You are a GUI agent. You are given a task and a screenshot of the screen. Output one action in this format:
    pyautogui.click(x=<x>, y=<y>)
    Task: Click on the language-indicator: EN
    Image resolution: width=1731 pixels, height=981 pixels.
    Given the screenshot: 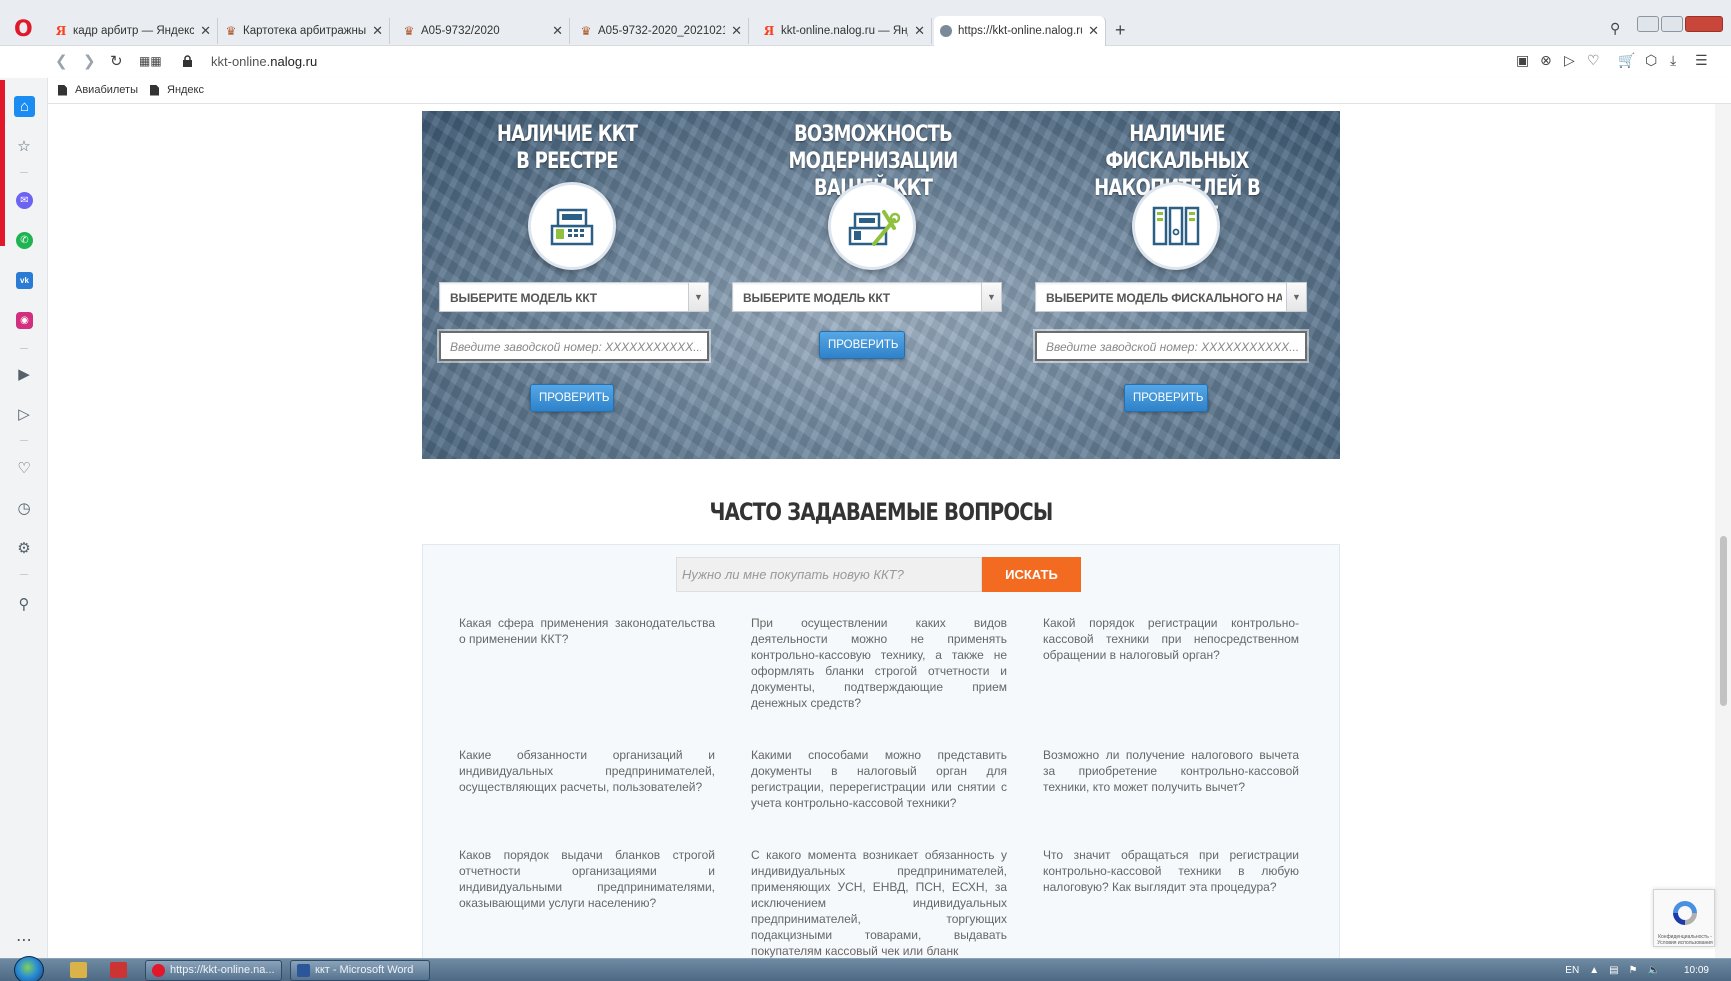 What is the action you would take?
    pyautogui.click(x=1572, y=970)
    